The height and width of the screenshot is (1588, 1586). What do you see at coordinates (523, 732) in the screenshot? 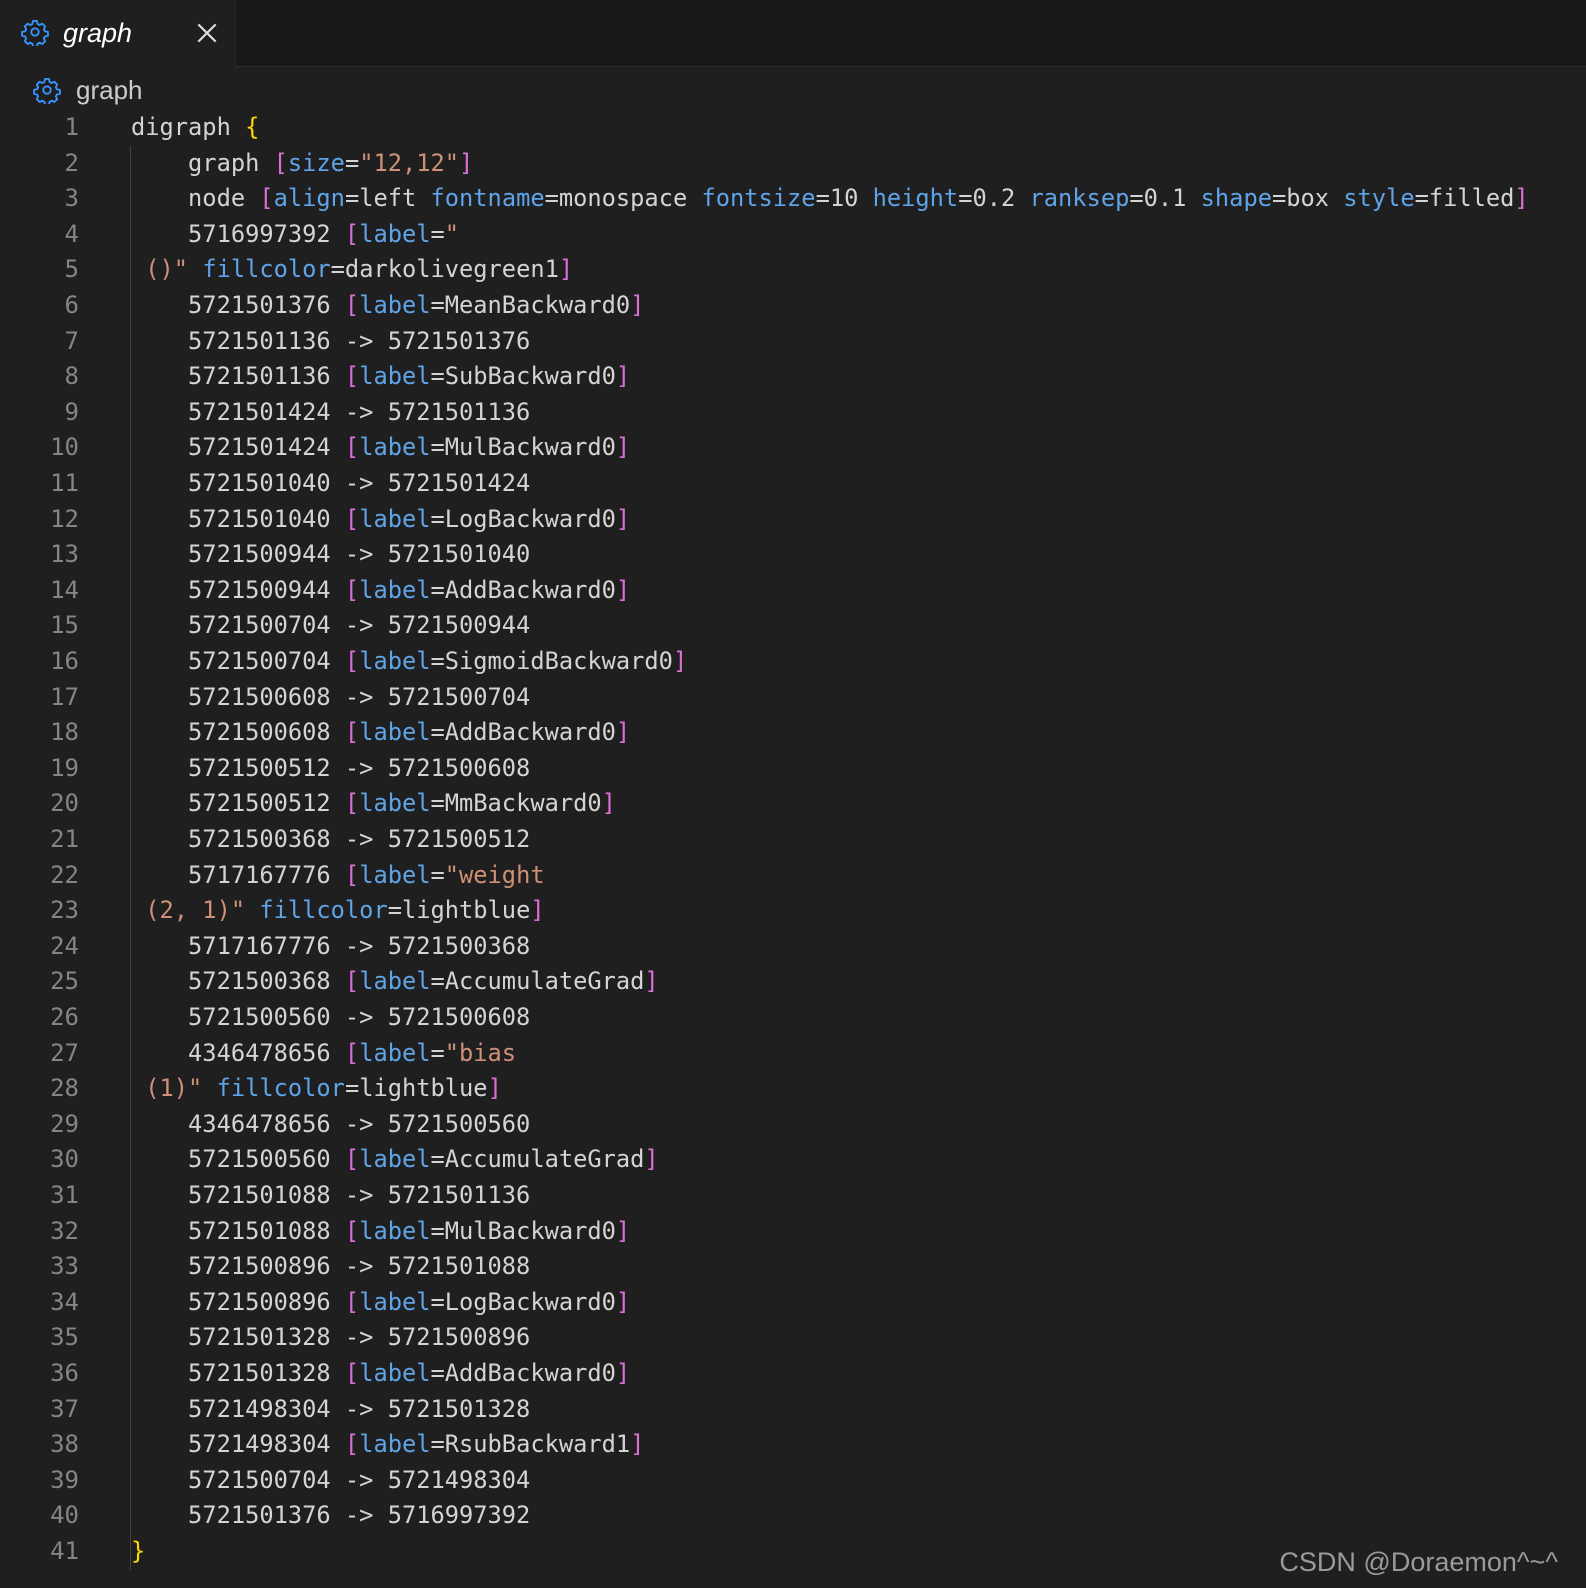
I see `code-token: =AddBackward0` at bounding box center [523, 732].